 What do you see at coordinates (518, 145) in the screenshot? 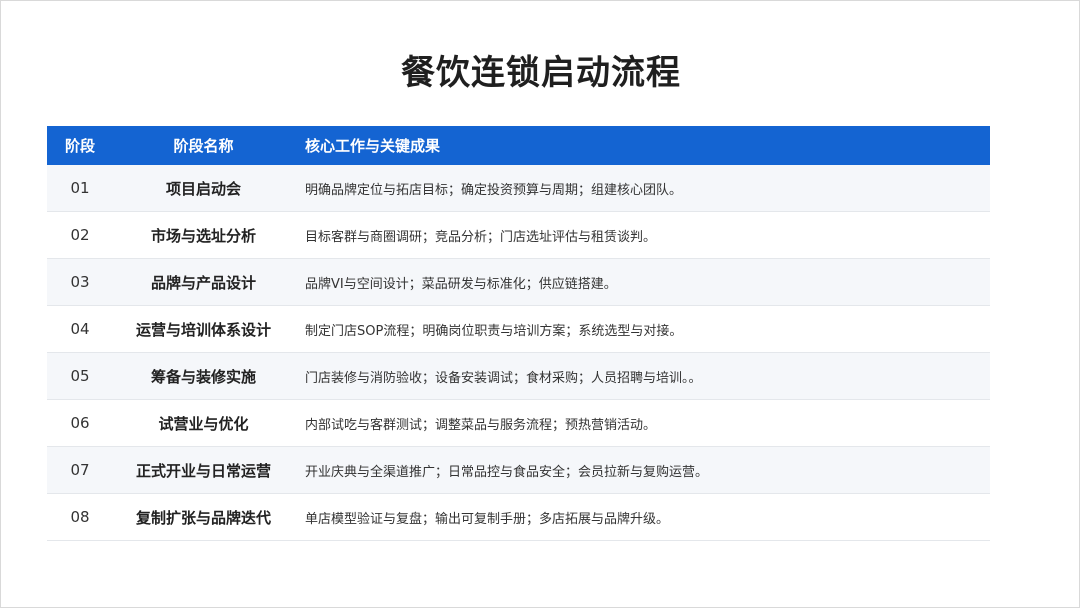
I see `table-header: 阶段 阶段名称 核心工作与关键成果` at bounding box center [518, 145].